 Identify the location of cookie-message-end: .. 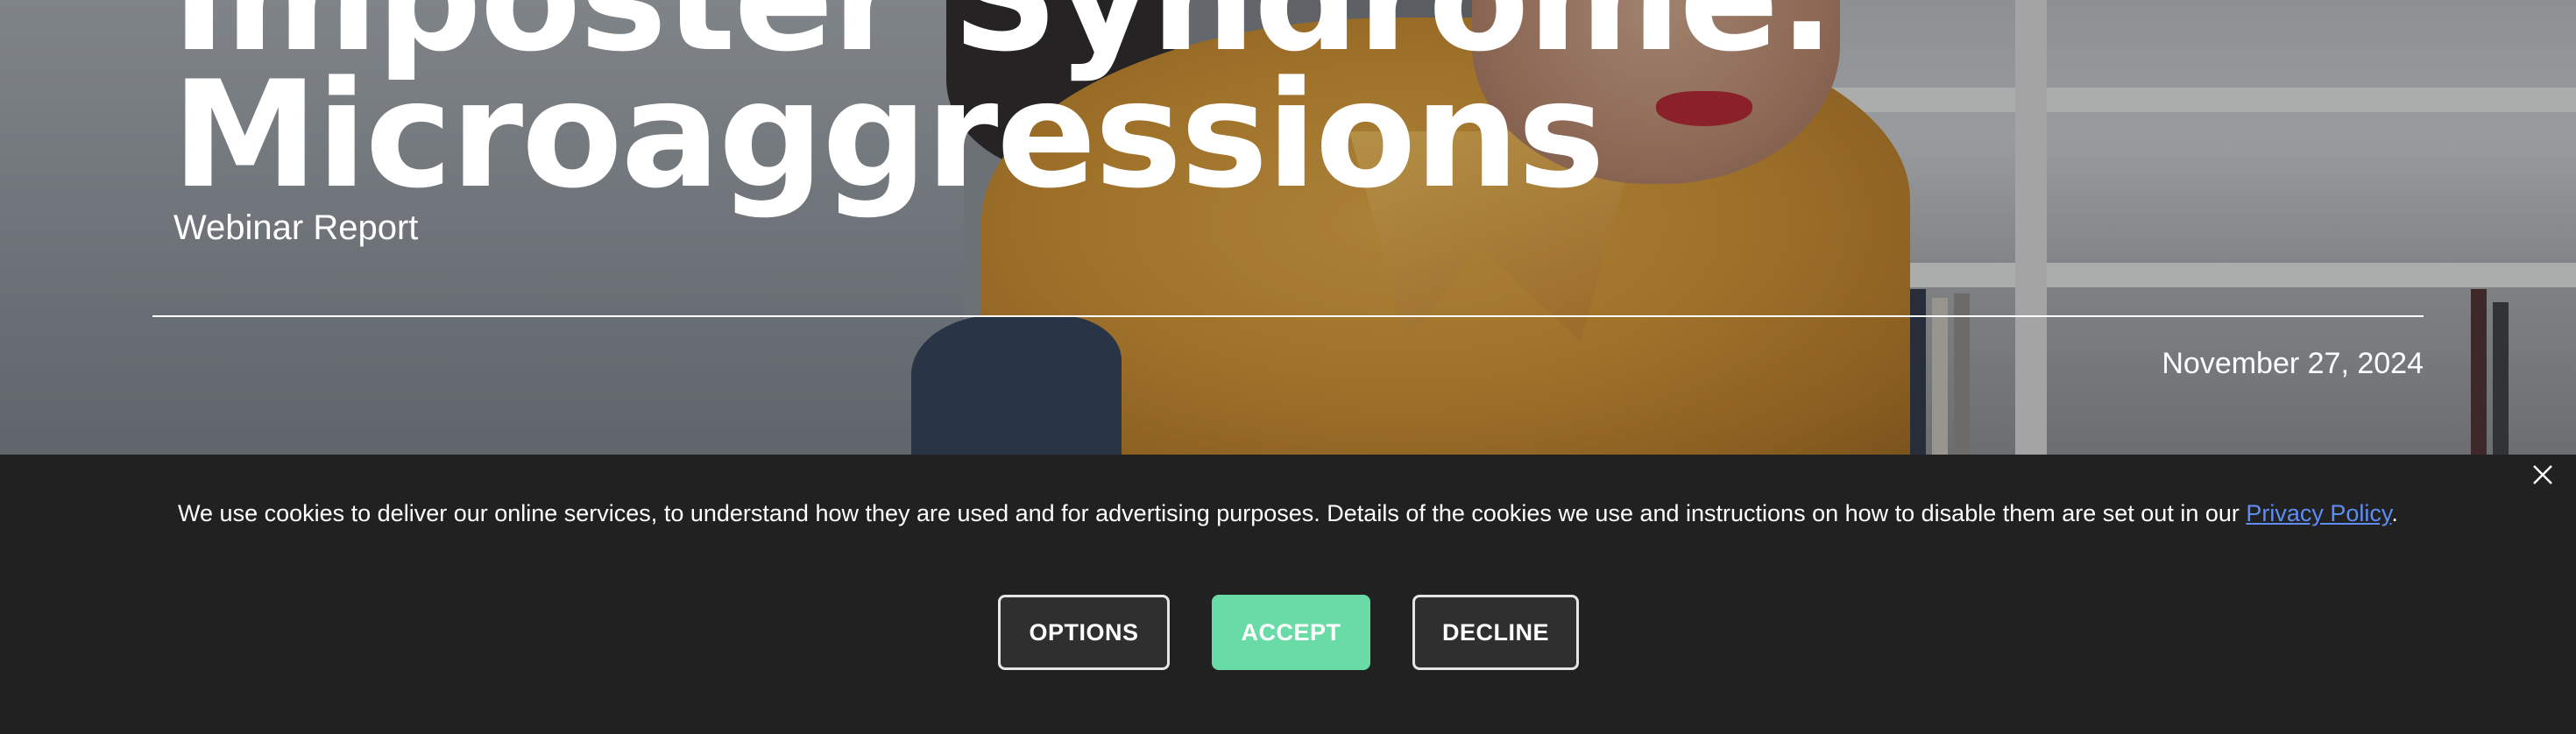
(2394, 513).